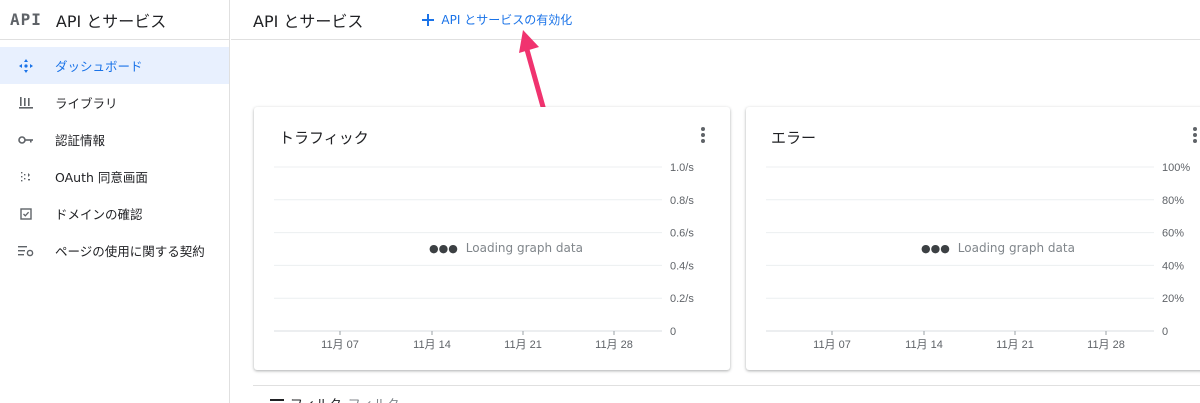 The image size is (1200, 403). Describe the element at coordinates (682, 234) in the screenshot. I see `traffic-y-tick-label: 0.6/s` at that location.